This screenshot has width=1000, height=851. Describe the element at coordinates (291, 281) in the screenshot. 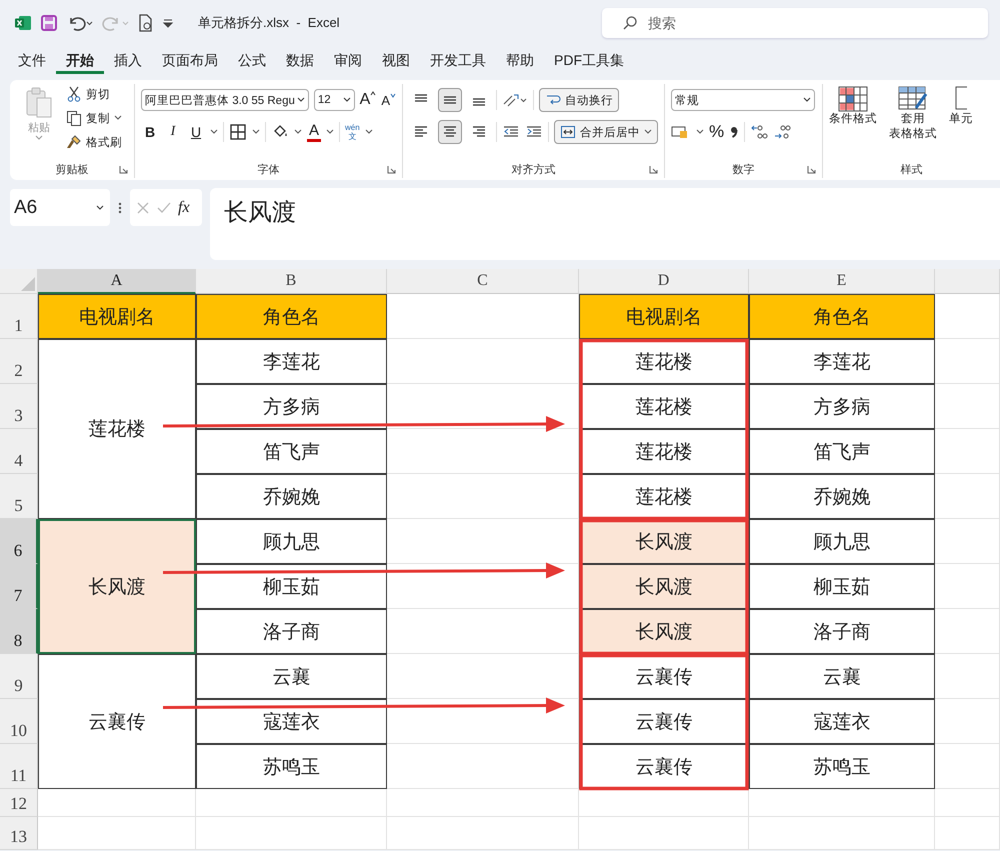

I see `column-header: B` at that location.